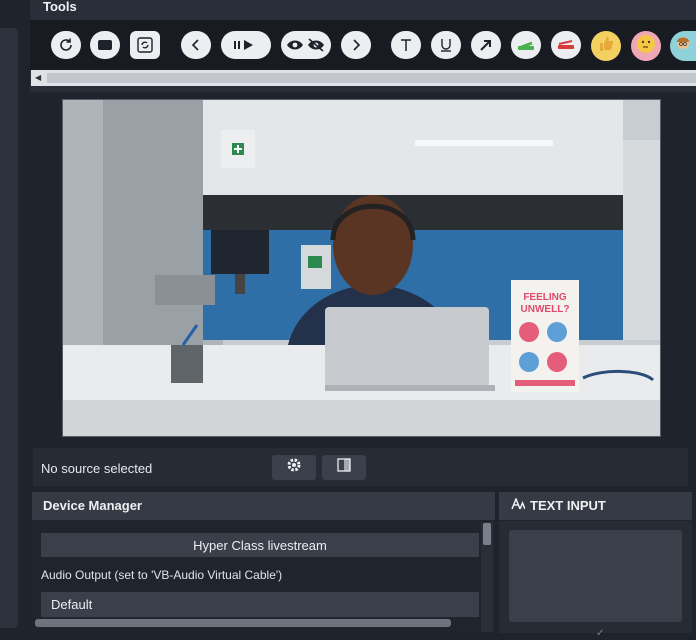 This screenshot has width=696, height=640. I want to click on pause-play-icon, so click(246, 45).